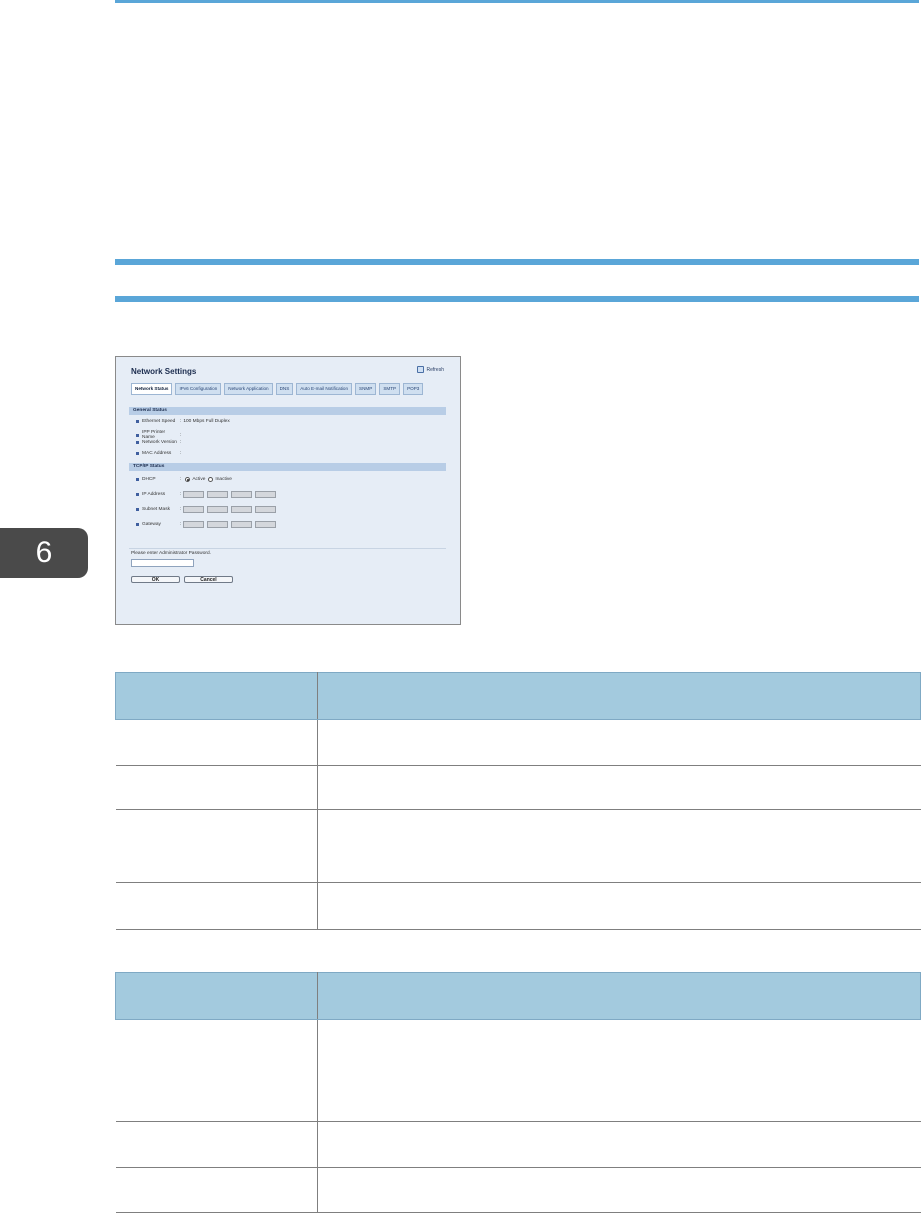 This screenshot has width=922, height=1213. Describe the element at coordinates (421, 369) in the screenshot. I see `refresh-icon` at that location.